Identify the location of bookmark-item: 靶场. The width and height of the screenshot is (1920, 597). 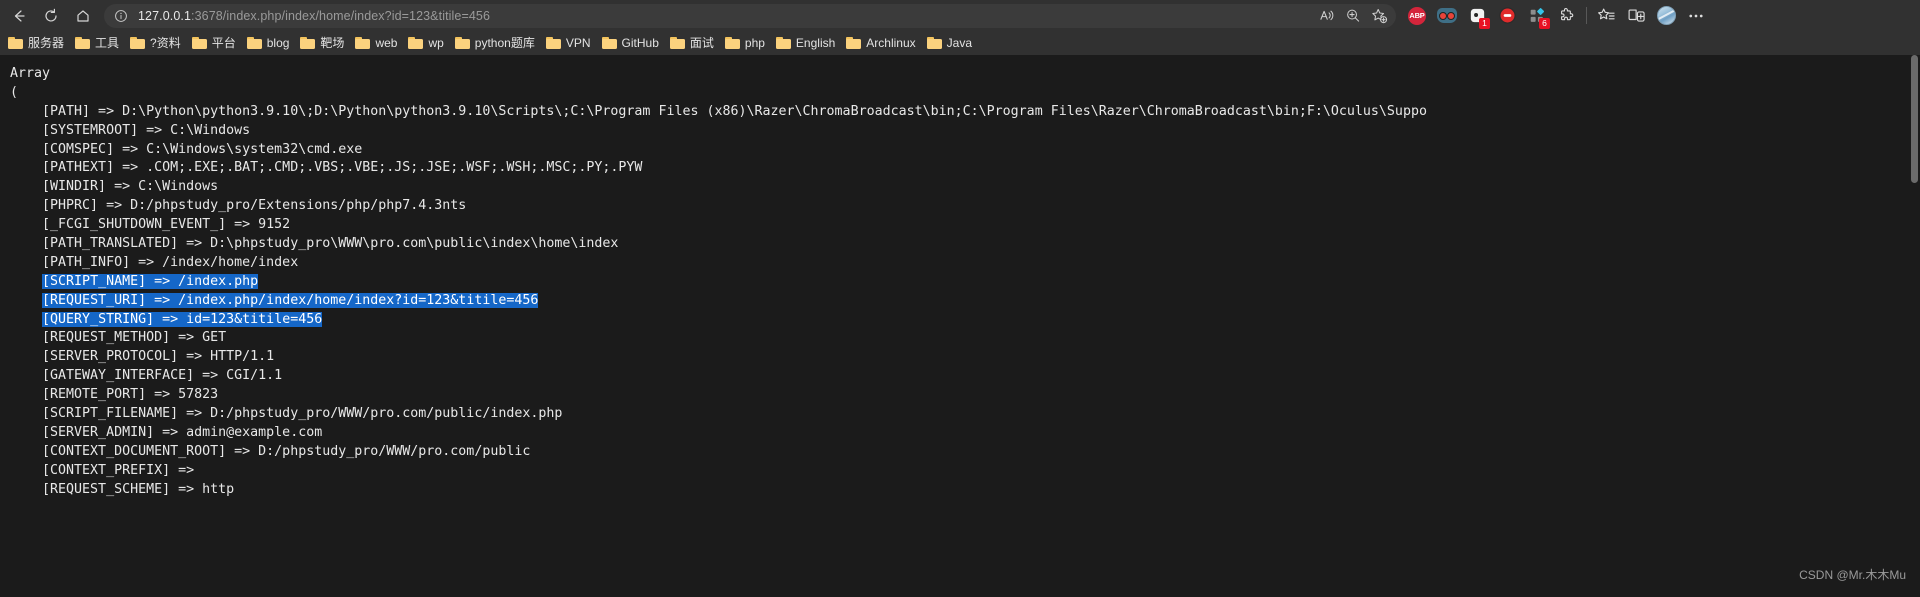
(323, 43).